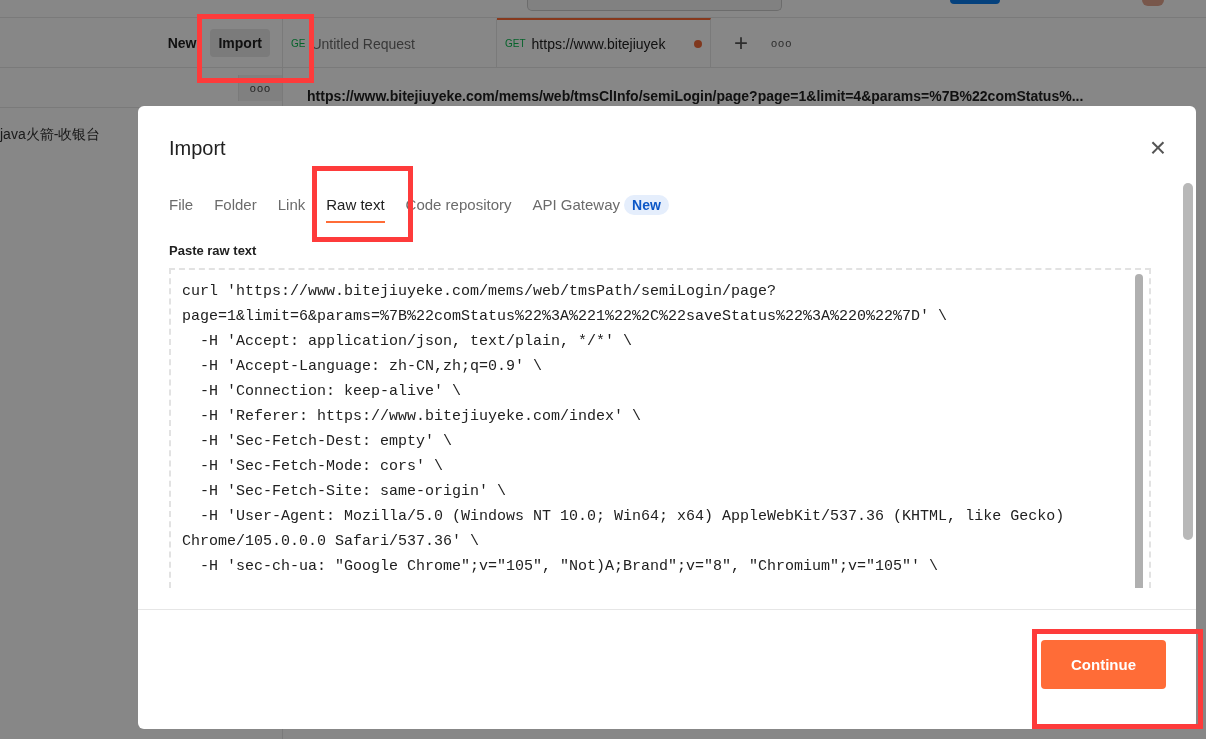 The image size is (1206, 739). Describe the element at coordinates (298, 43) in the screenshot. I see `method-label: GE` at that location.